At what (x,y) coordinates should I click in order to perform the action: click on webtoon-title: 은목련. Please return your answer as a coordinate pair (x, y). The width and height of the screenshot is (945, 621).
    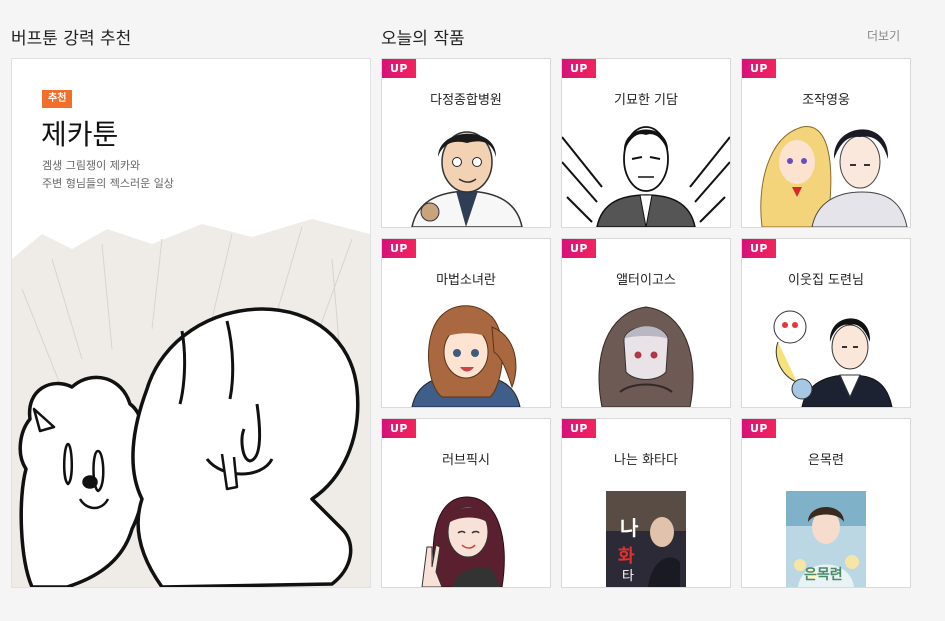
    Looking at the image, I should click on (826, 460).